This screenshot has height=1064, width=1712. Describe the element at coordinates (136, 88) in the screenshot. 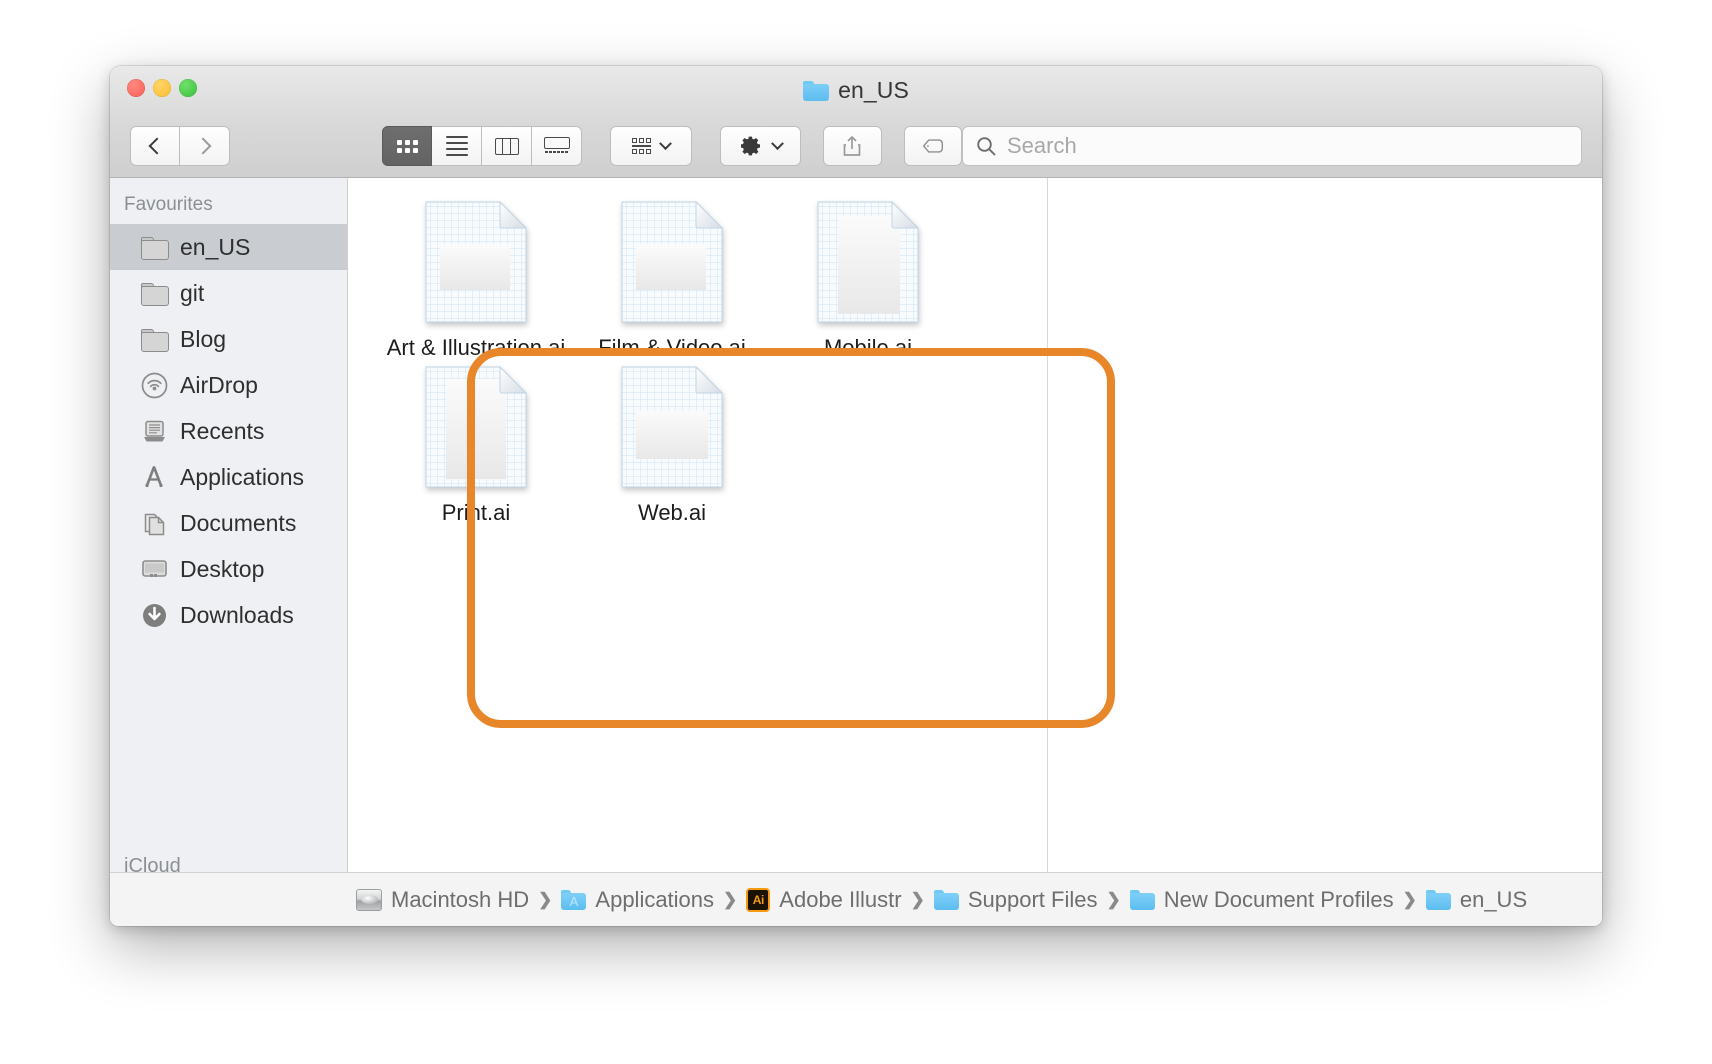

I see `close-button` at that location.